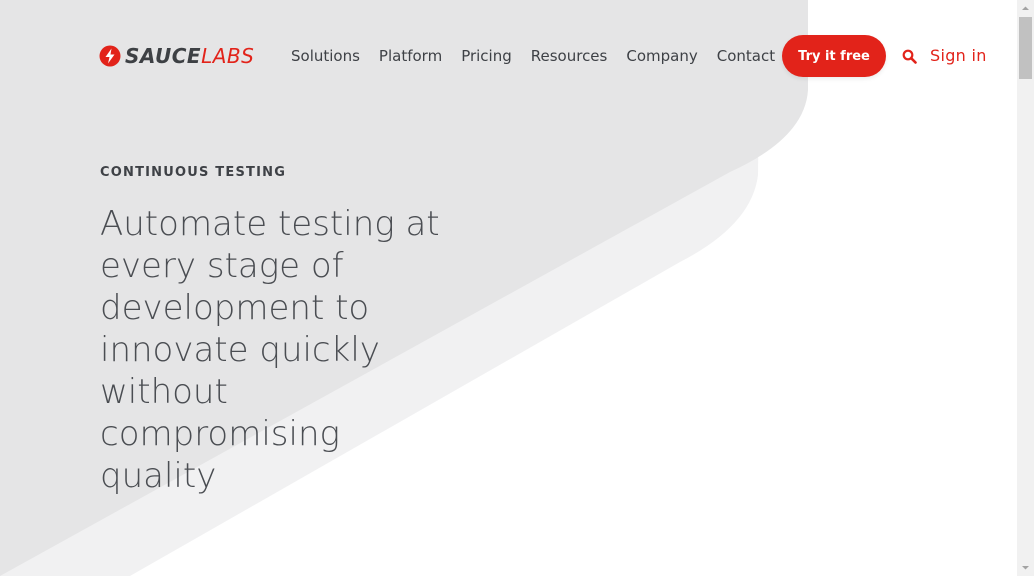 This screenshot has height=576, width=1034. What do you see at coordinates (228, 56) in the screenshot?
I see `brand-name-part2: LABS` at bounding box center [228, 56].